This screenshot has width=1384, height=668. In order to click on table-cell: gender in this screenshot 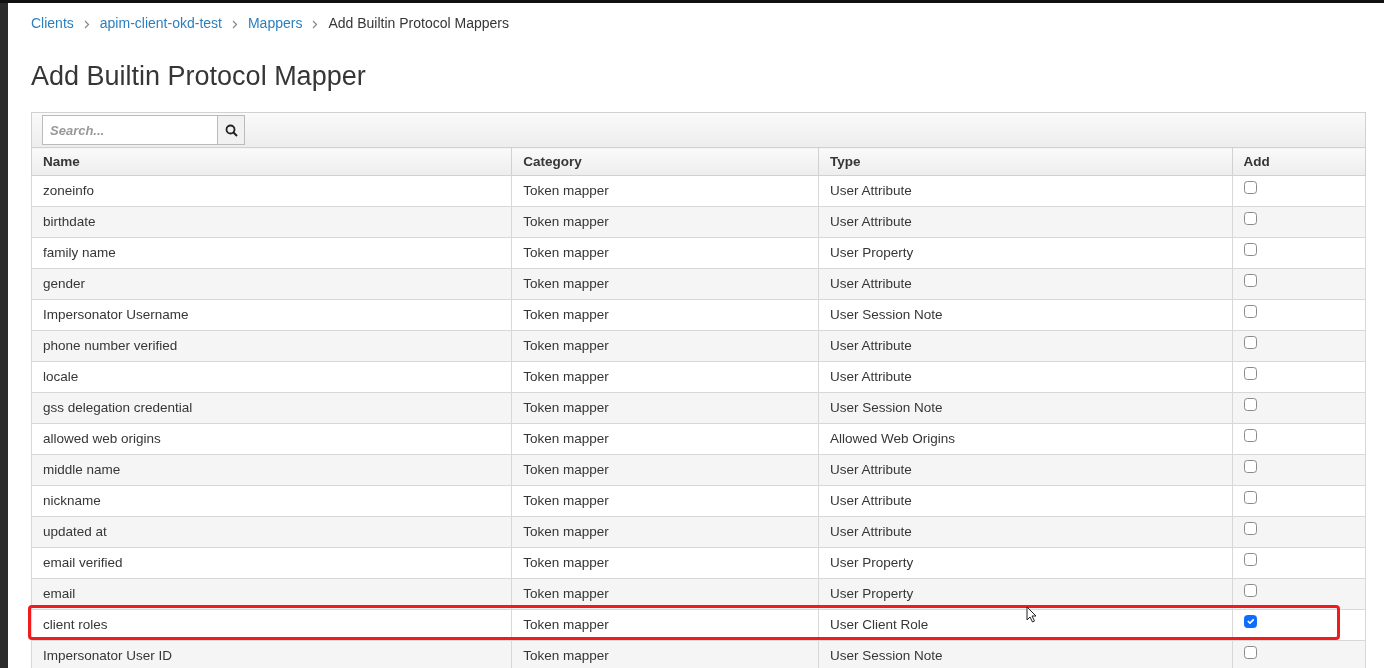, I will do `click(271, 284)`.